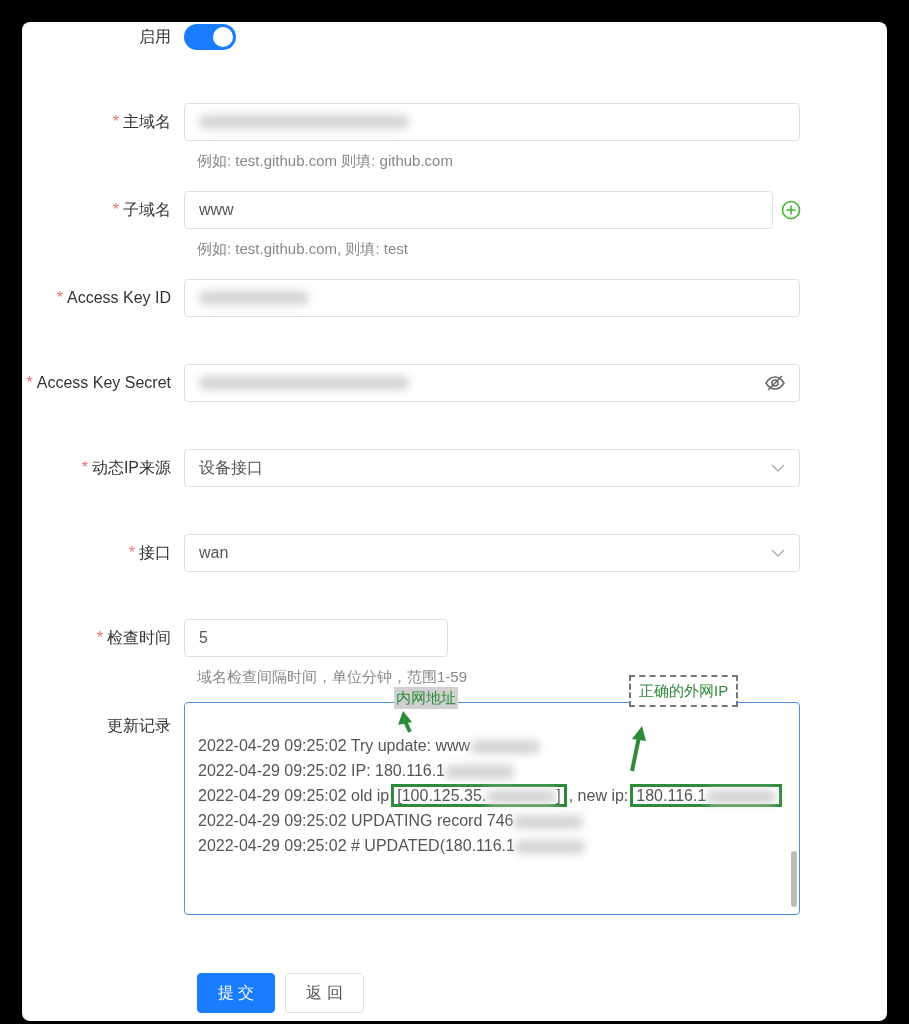  Describe the element at coordinates (203, 638) in the screenshot. I see `field-value: 5` at that location.